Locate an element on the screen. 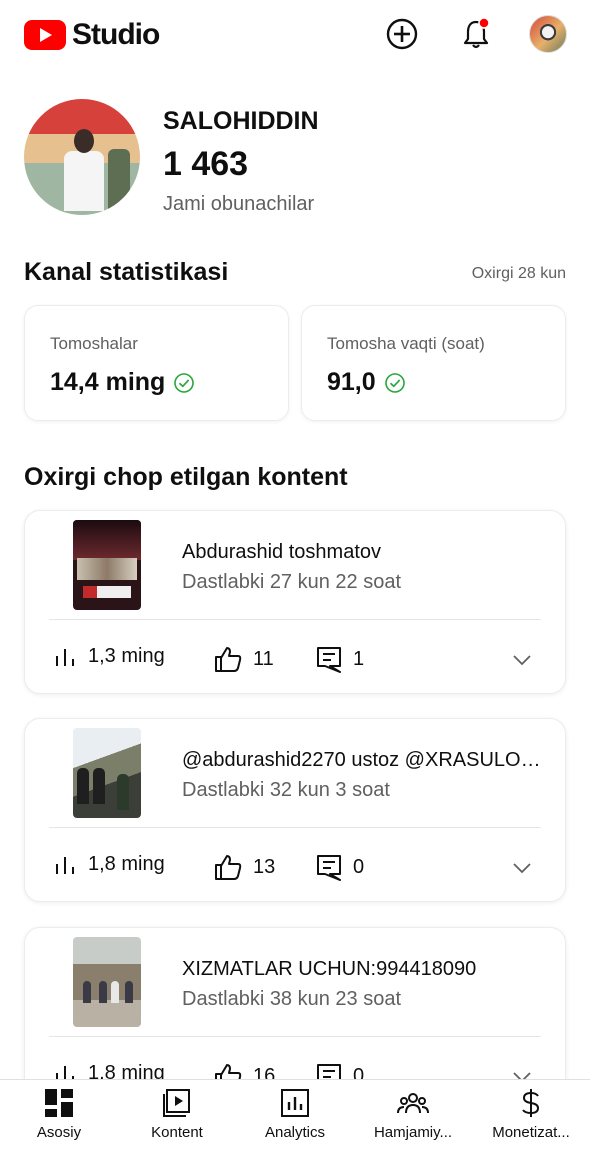 The width and height of the screenshot is (590, 1158). comments-count: 0 is located at coordinates (359, 866).